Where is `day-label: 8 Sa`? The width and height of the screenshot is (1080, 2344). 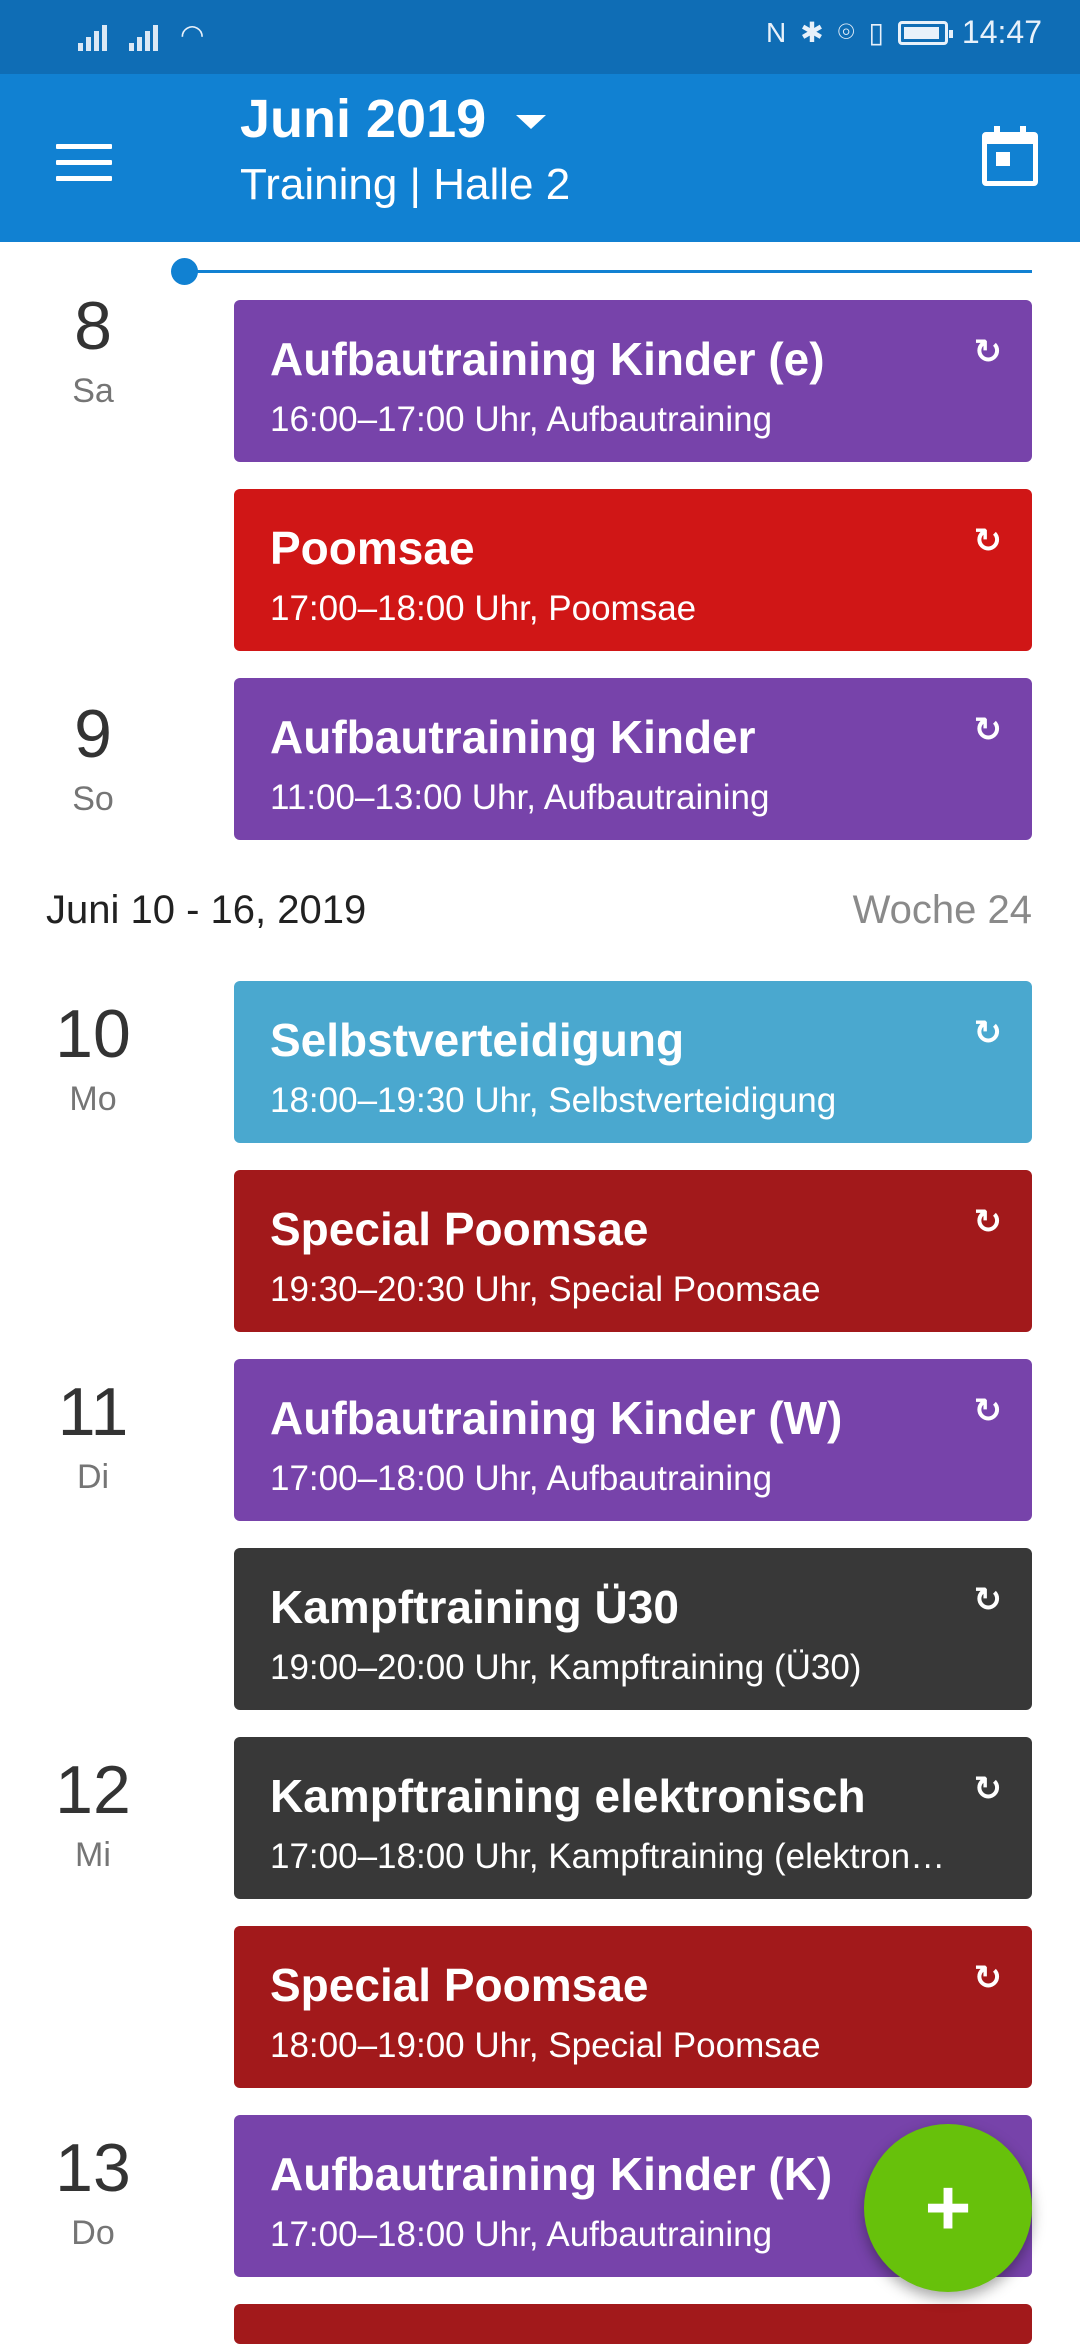
day-label: 8 Sa is located at coordinates (93, 351).